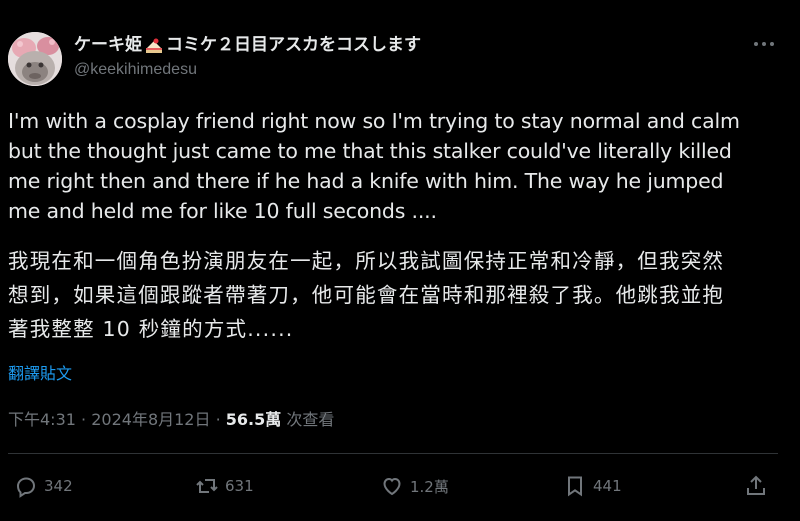  I want to click on more-button, so click(764, 44).